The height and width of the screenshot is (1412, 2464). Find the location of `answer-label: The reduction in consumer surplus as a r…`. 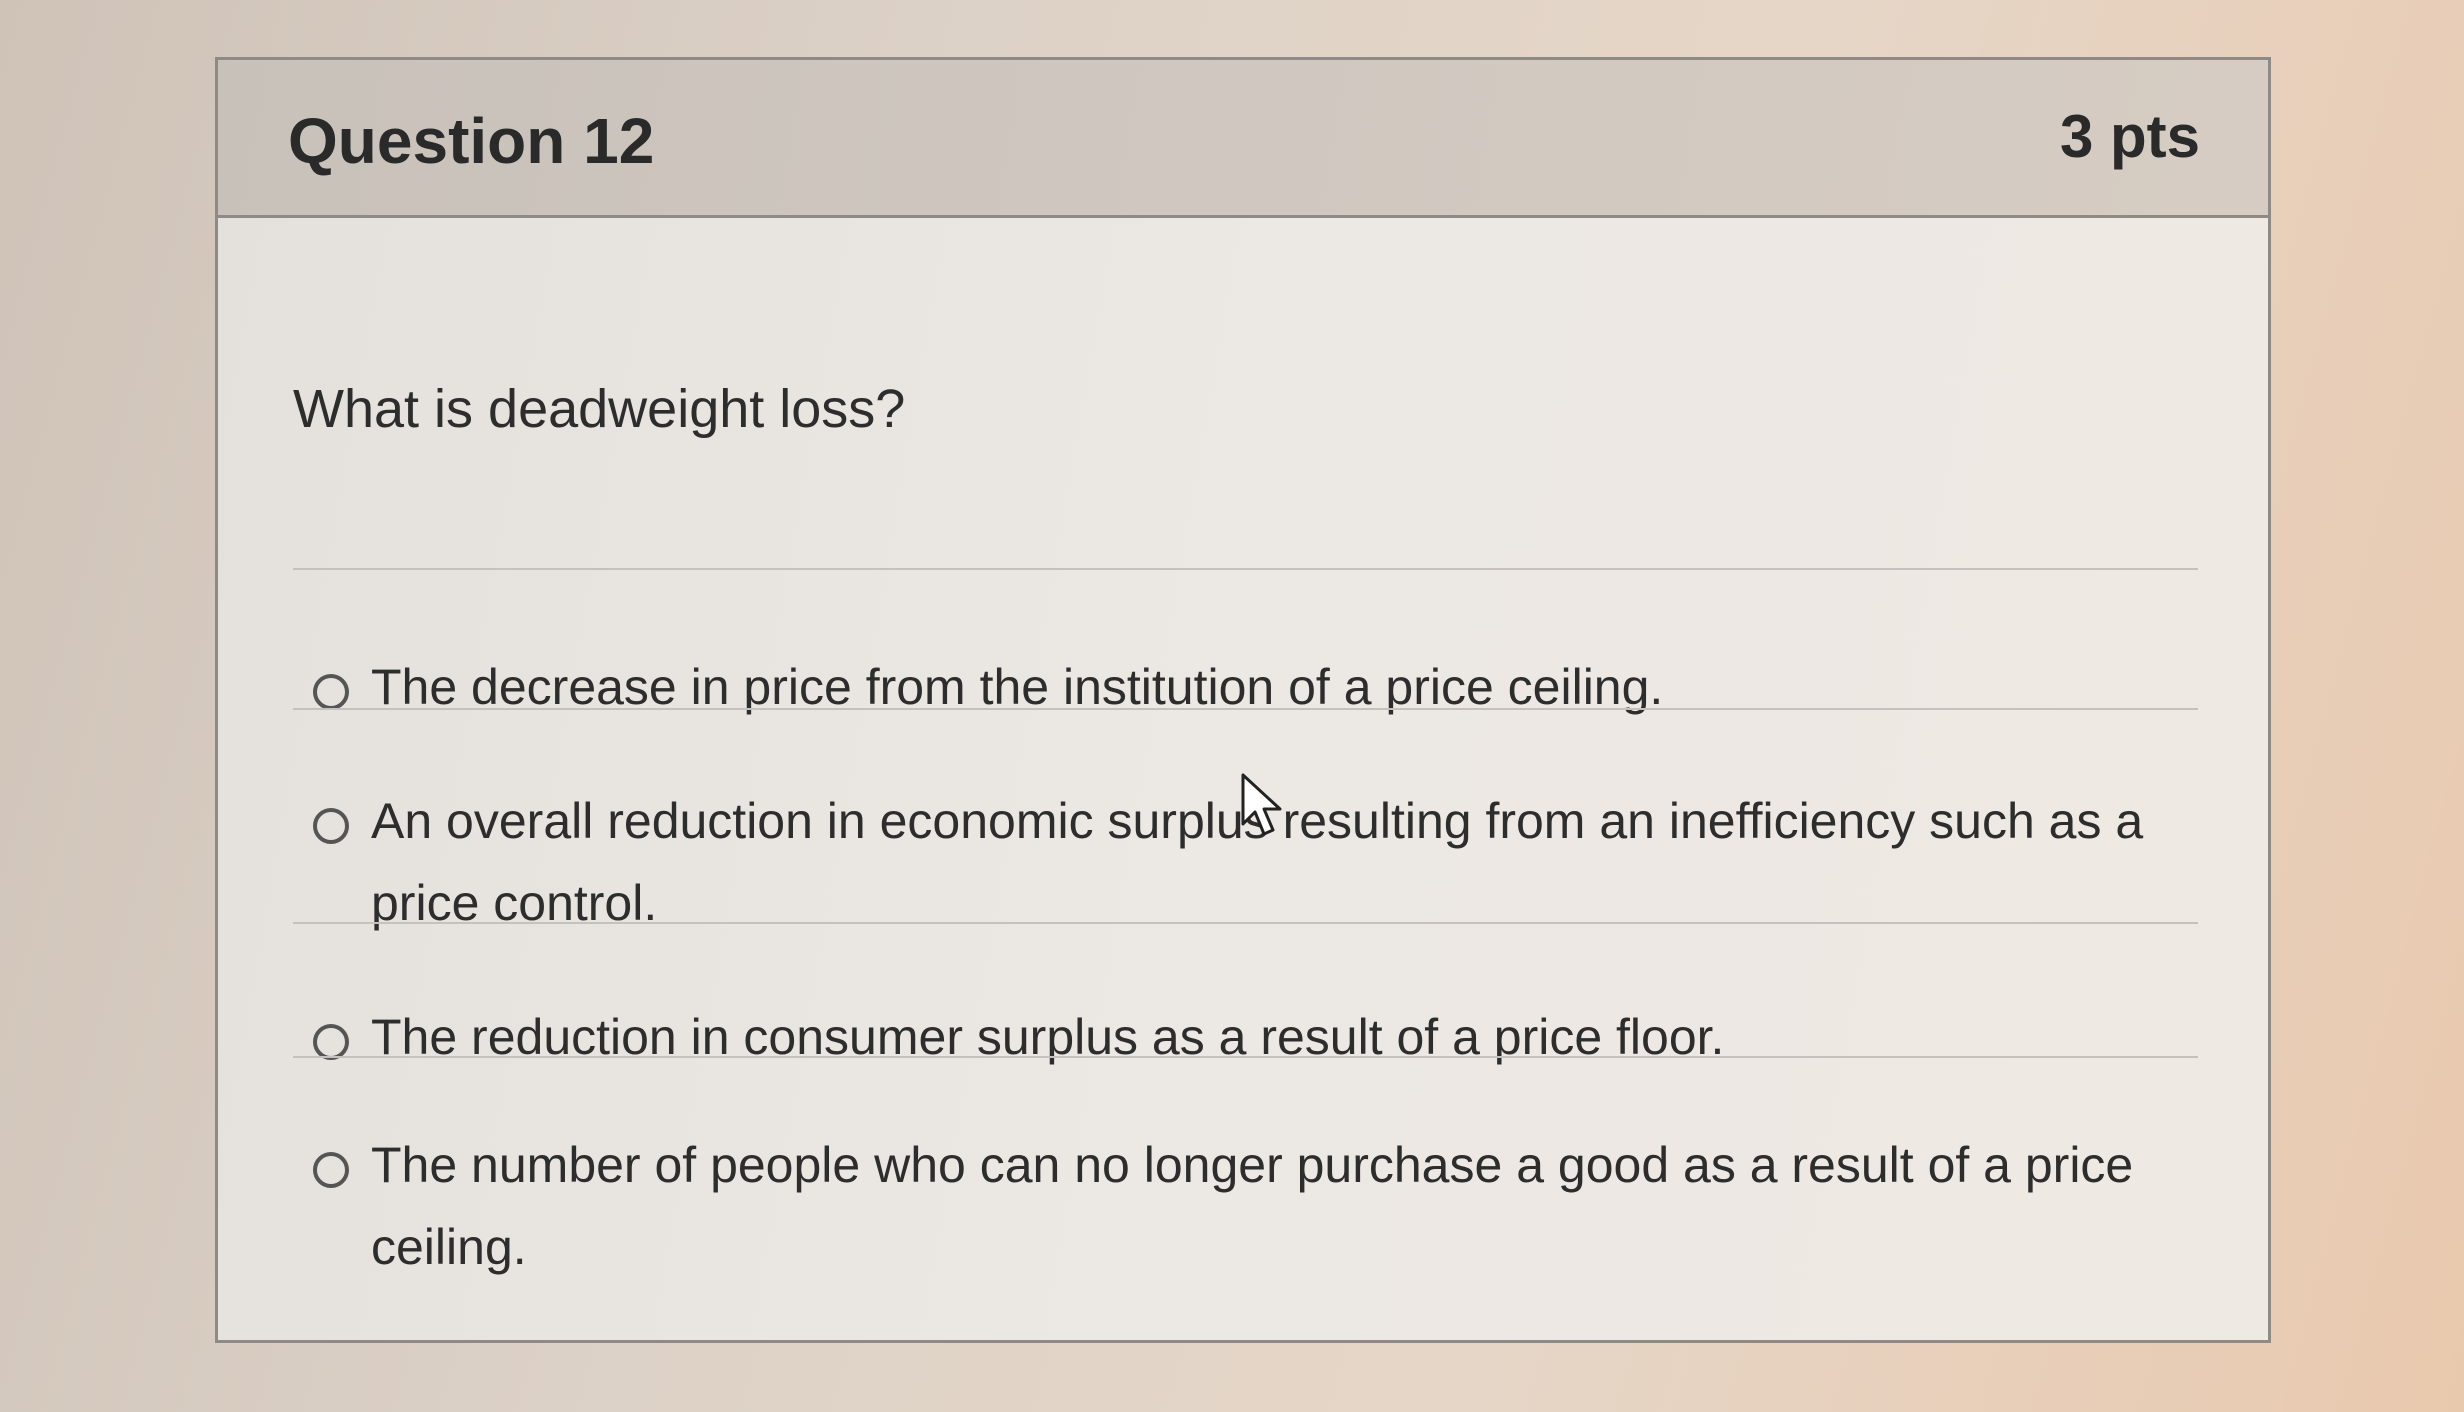

answer-label: The reduction in consumer surplus as a r… is located at coordinates (1047, 1037).